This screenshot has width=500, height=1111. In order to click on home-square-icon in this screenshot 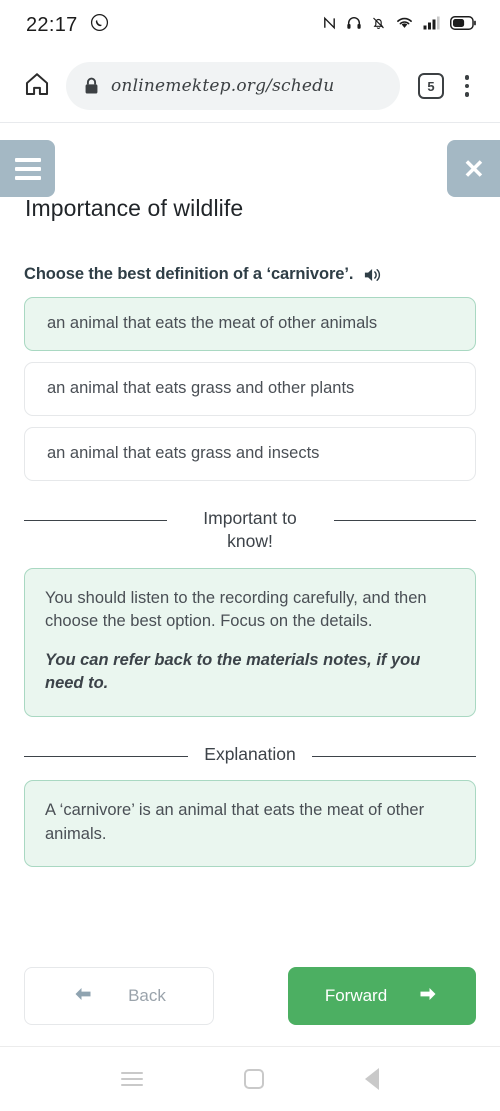, I will do `click(253, 1079)`.